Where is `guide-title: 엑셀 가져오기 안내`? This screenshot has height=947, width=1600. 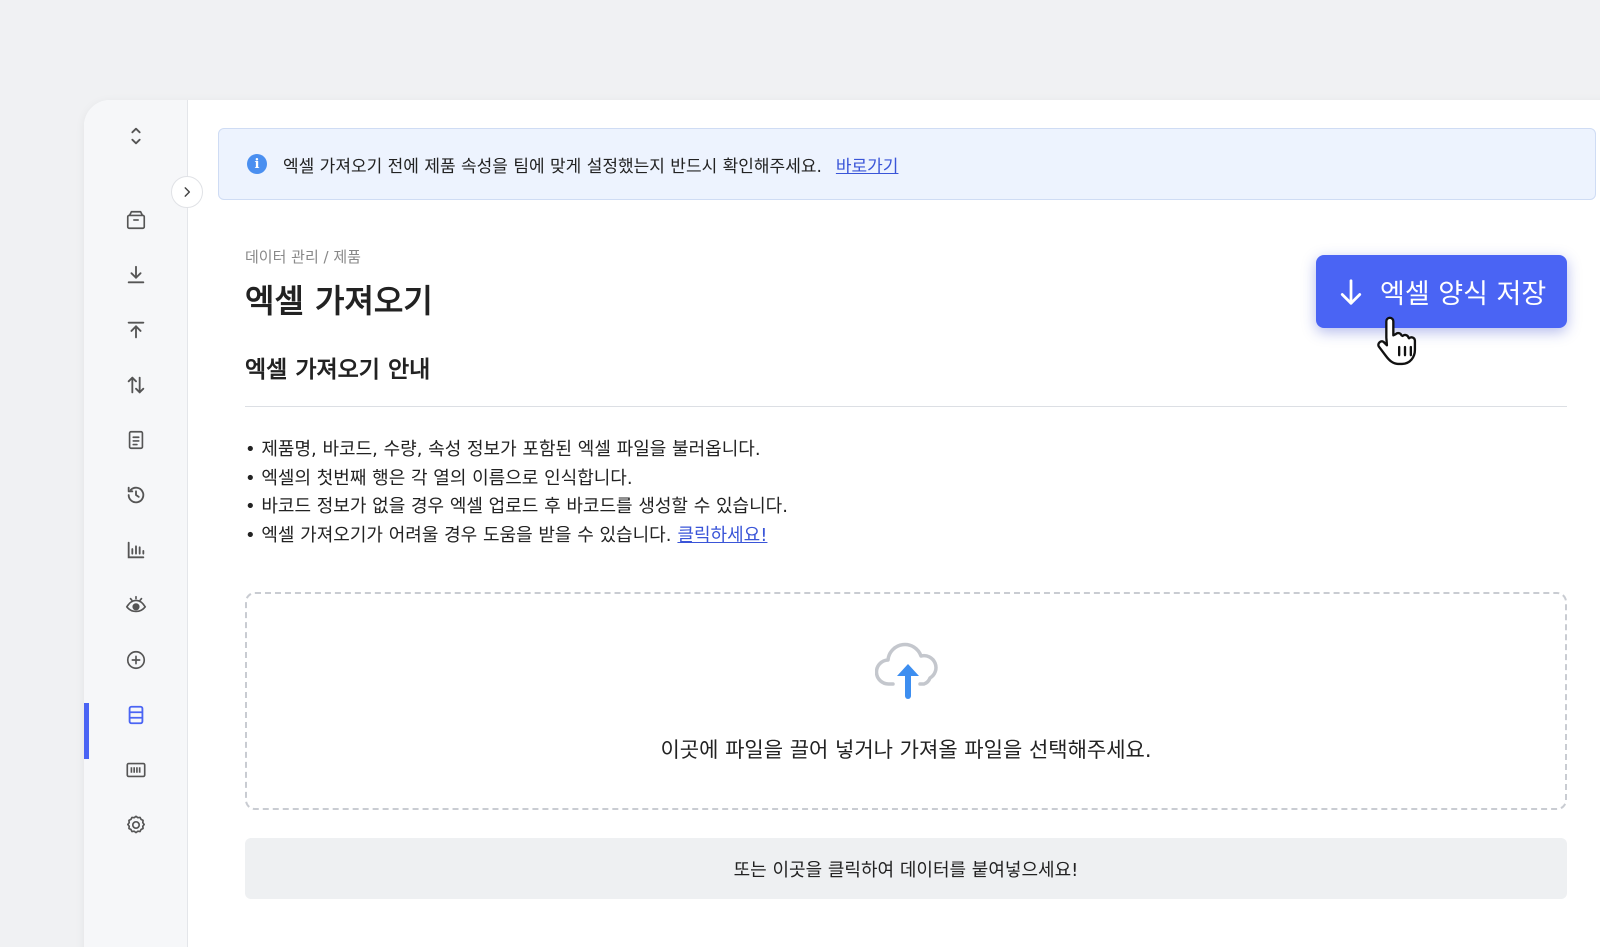
guide-title: 엑셀 가져오기 안내 is located at coordinates (338, 370).